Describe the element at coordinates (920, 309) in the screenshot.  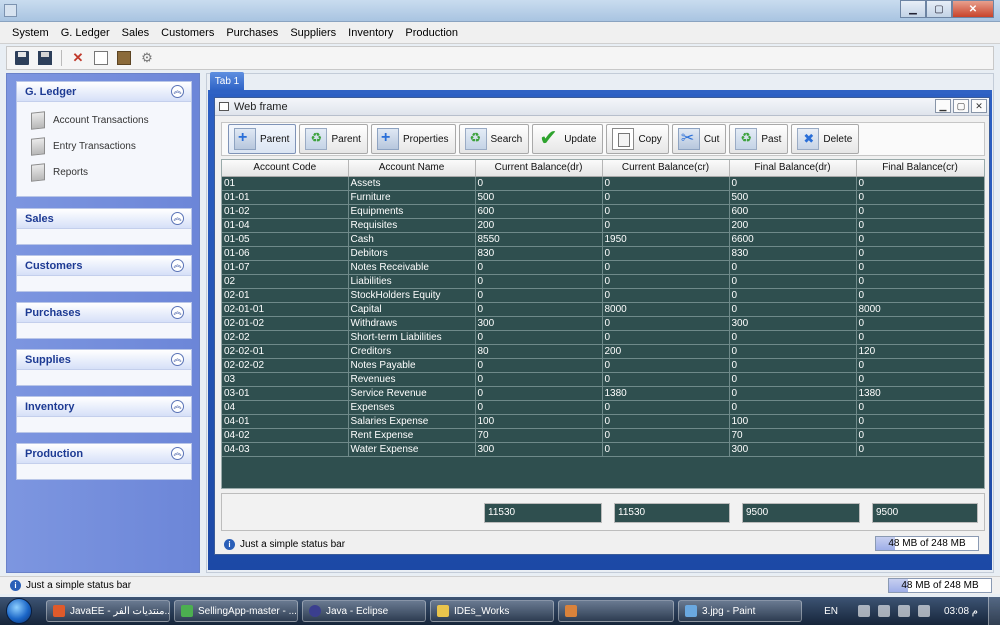
I see `cell-final-cr: 8000` at that location.